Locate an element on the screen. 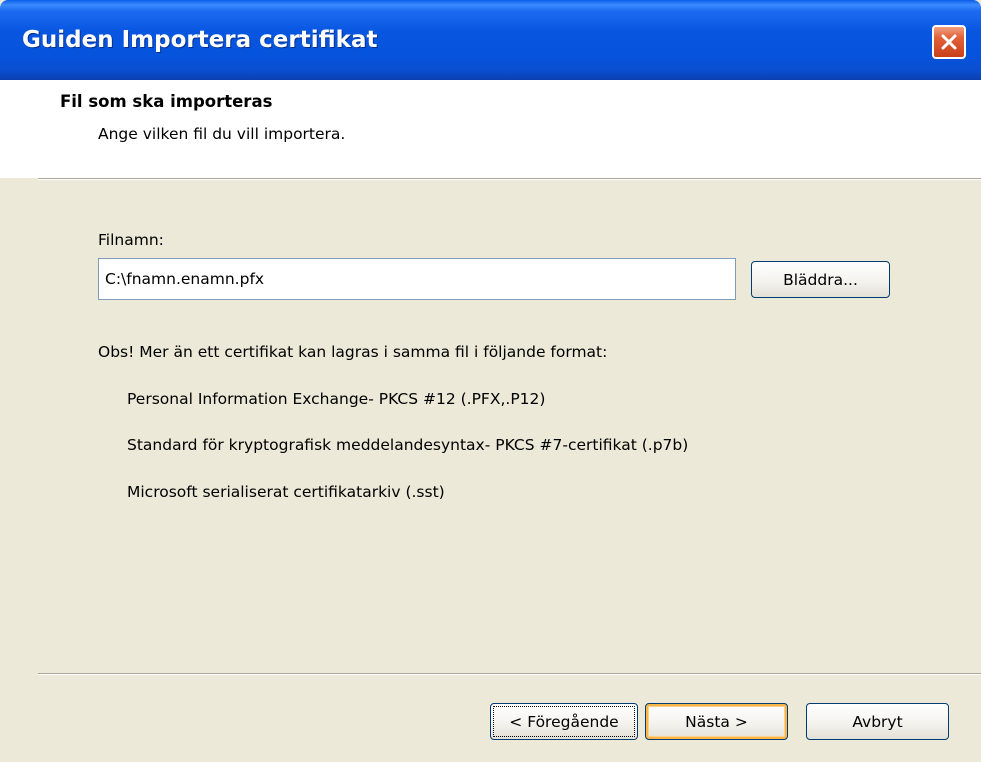  cancel-button: Avbryt is located at coordinates (877, 721).